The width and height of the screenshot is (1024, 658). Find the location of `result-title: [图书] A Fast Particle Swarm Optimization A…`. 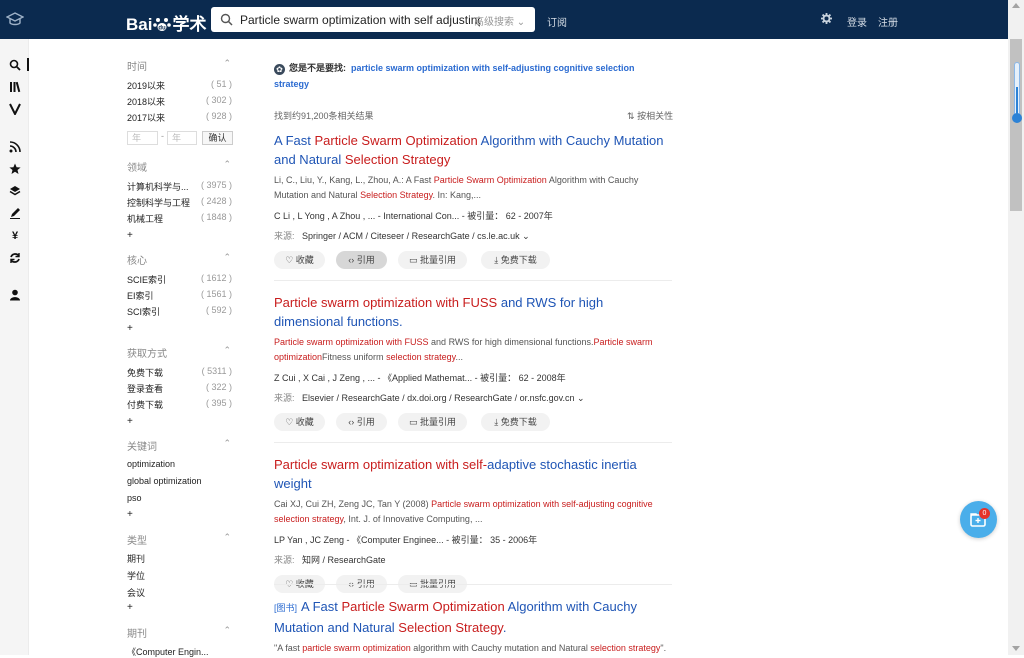

result-title: [图书] A Fast Particle Swarm Optimization A… is located at coordinates (473, 617).